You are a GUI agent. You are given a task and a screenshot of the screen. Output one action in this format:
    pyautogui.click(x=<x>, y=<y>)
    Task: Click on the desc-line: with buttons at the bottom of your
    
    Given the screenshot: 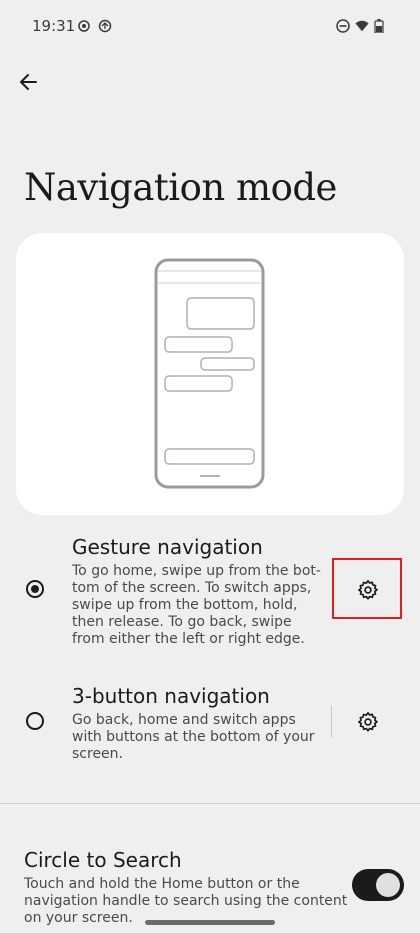 What is the action you would take?
    pyautogui.click(x=193, y=737)
    